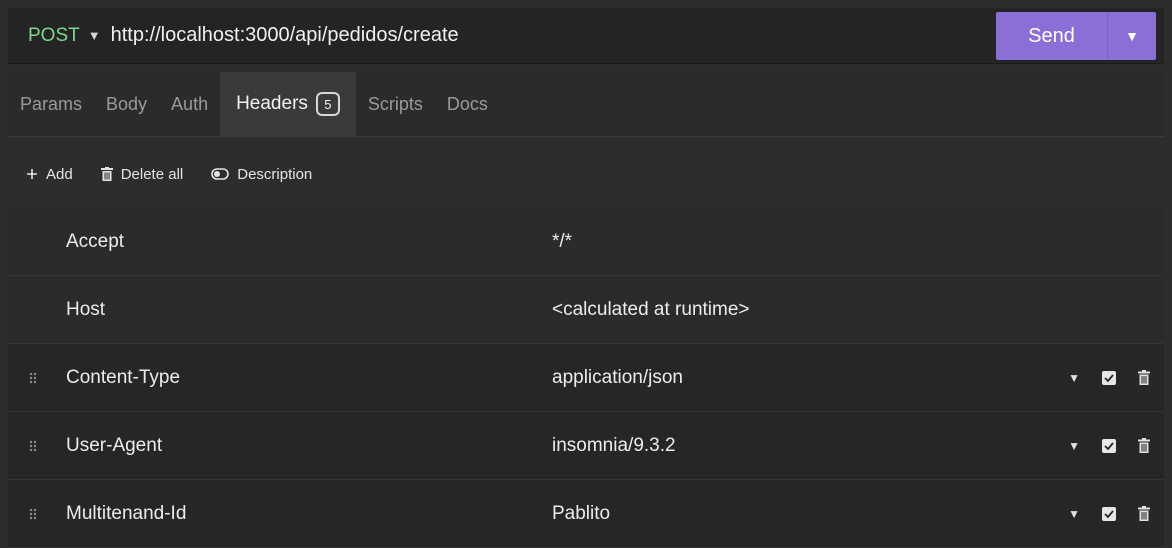 This screenshot has height=548, width=1172. Describe the element at coordinates (651, 309) in the screenshot. I see `header-value: <calculated at runtime>` at that location.